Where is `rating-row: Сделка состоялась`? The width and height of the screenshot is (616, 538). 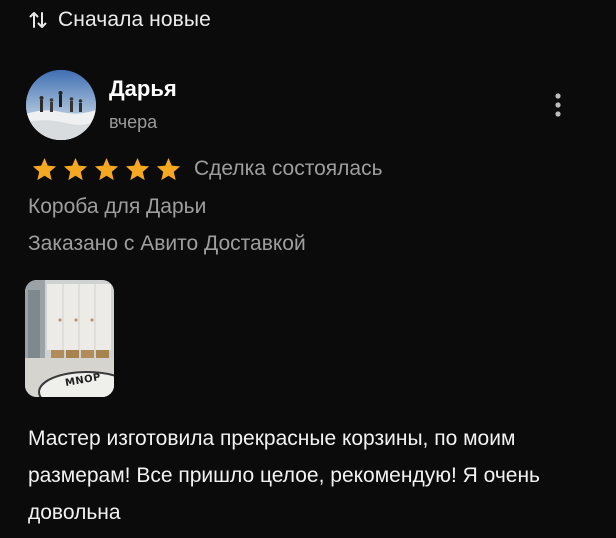 rating-row: Сделка состоялась is located at coordinates (207, 169).